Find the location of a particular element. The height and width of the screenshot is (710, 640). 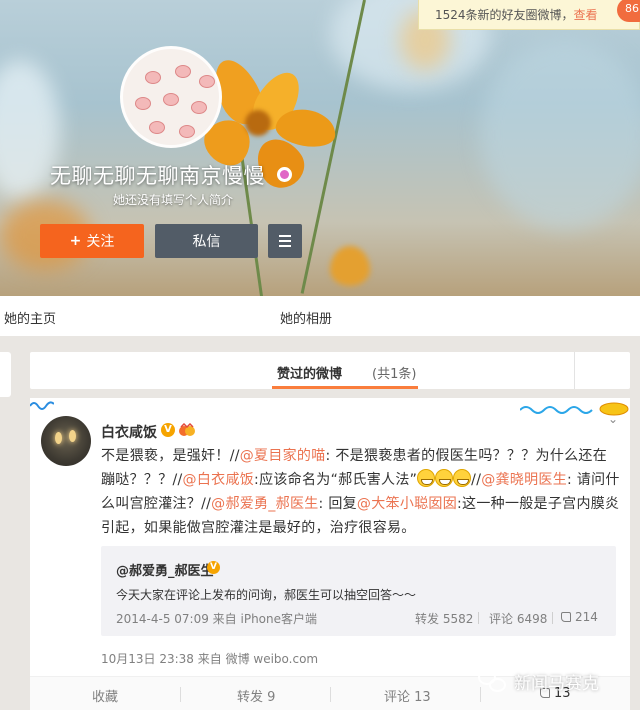

plus-icon: + is located at coordinates (75, 241).